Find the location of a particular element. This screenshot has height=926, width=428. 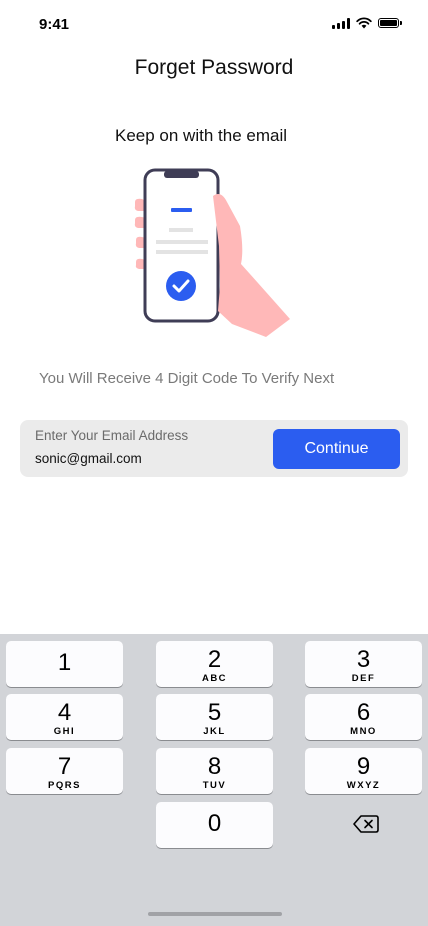

page-subtitle: Keep on with the email is located at coordinates (201, 135).